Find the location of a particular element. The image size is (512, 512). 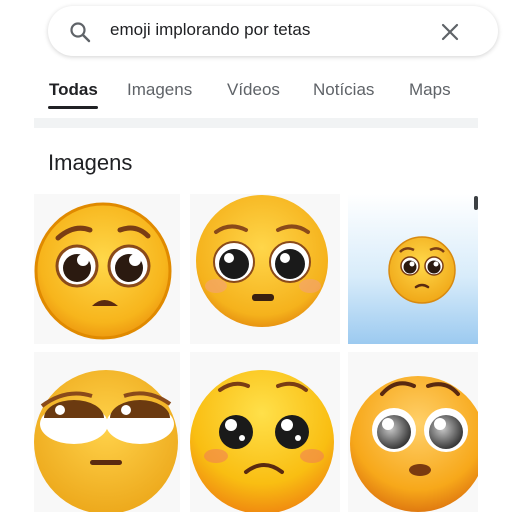

search-bar: emoji implorando por tetas is located at coordinates (273, 31).